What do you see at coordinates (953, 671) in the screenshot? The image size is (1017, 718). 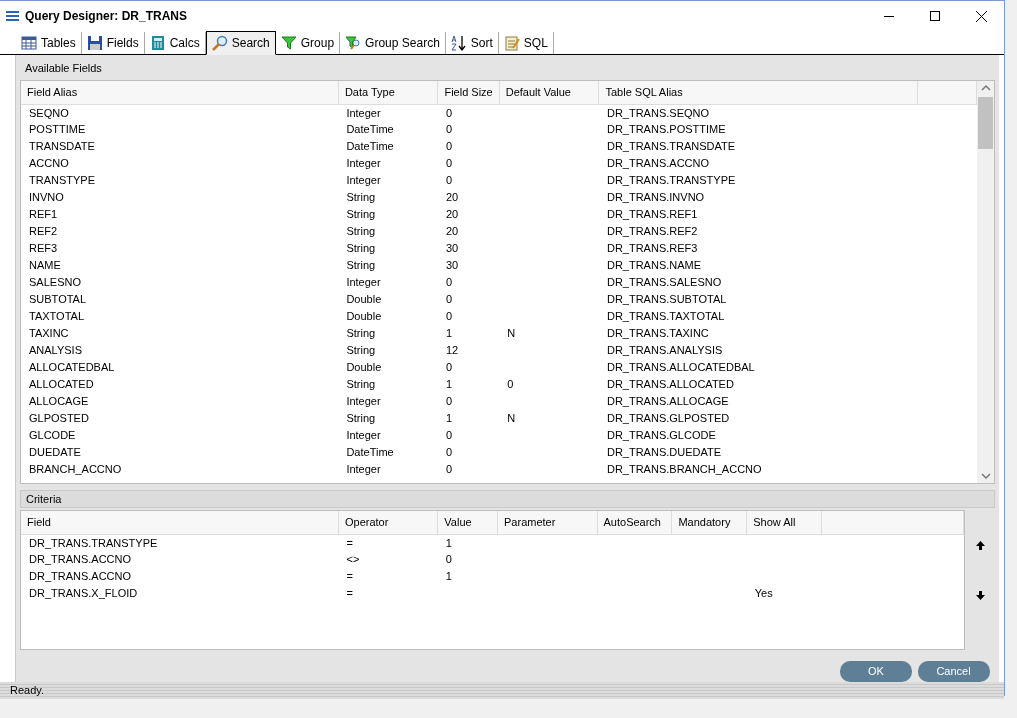 I see `dialog-button: Cancel` at bounding box center [953, 671].